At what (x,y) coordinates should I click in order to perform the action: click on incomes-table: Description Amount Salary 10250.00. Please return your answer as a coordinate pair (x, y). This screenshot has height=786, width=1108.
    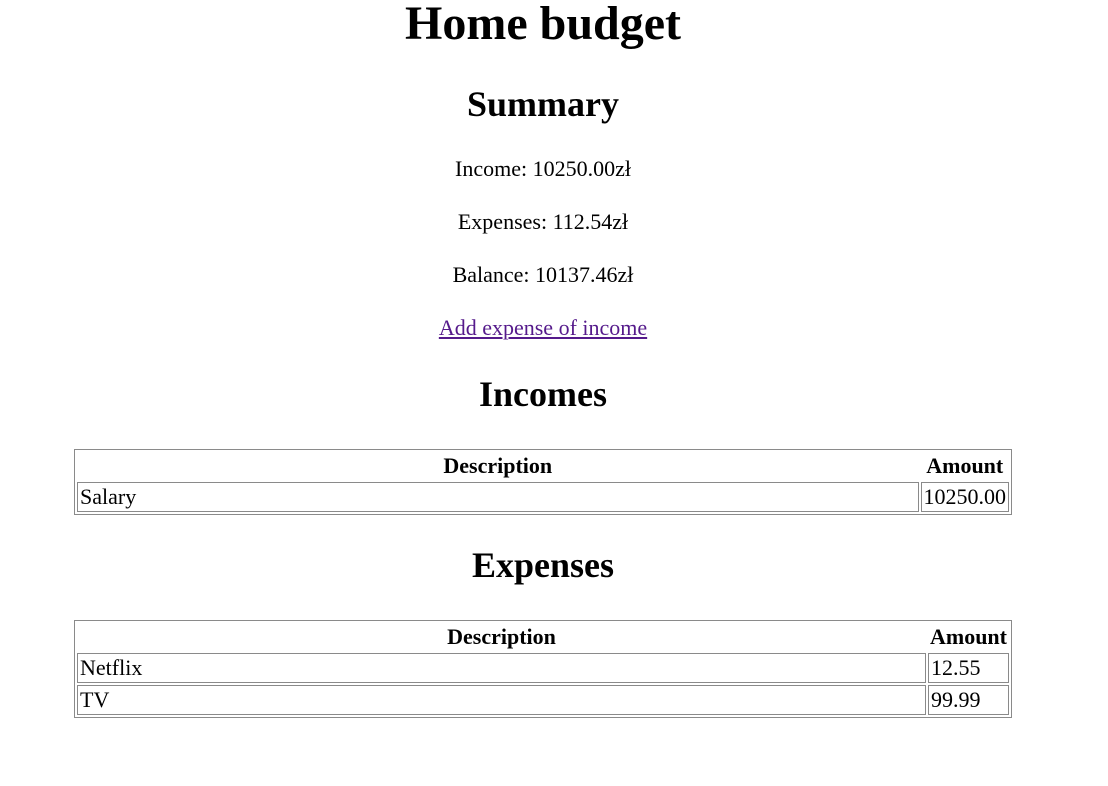
    Looking at the image, I should click on (543, 482).